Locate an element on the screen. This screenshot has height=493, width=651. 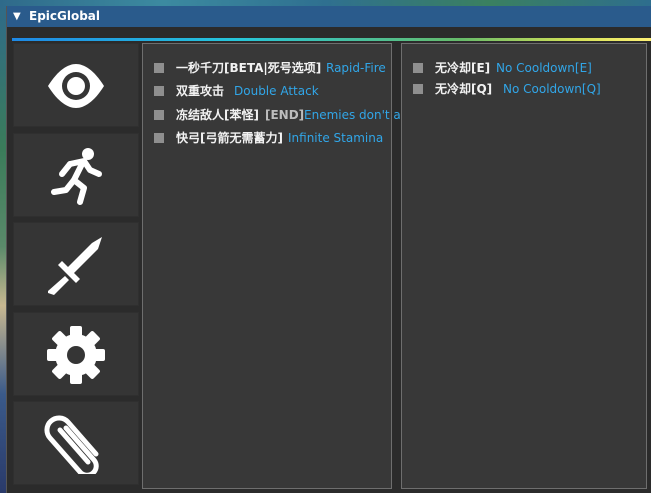
sidebar-tab-misc is located at coordinates (76, 443).